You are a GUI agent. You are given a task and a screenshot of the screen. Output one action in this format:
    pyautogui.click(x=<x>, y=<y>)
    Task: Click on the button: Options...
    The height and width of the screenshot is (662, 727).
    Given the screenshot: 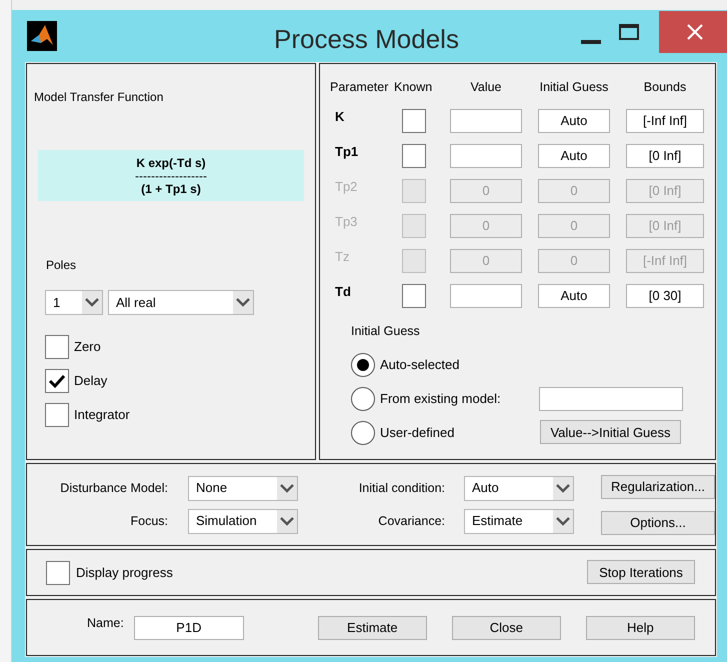 What is the action you would take?
    pyautogui.click(x=658, y=522)
    